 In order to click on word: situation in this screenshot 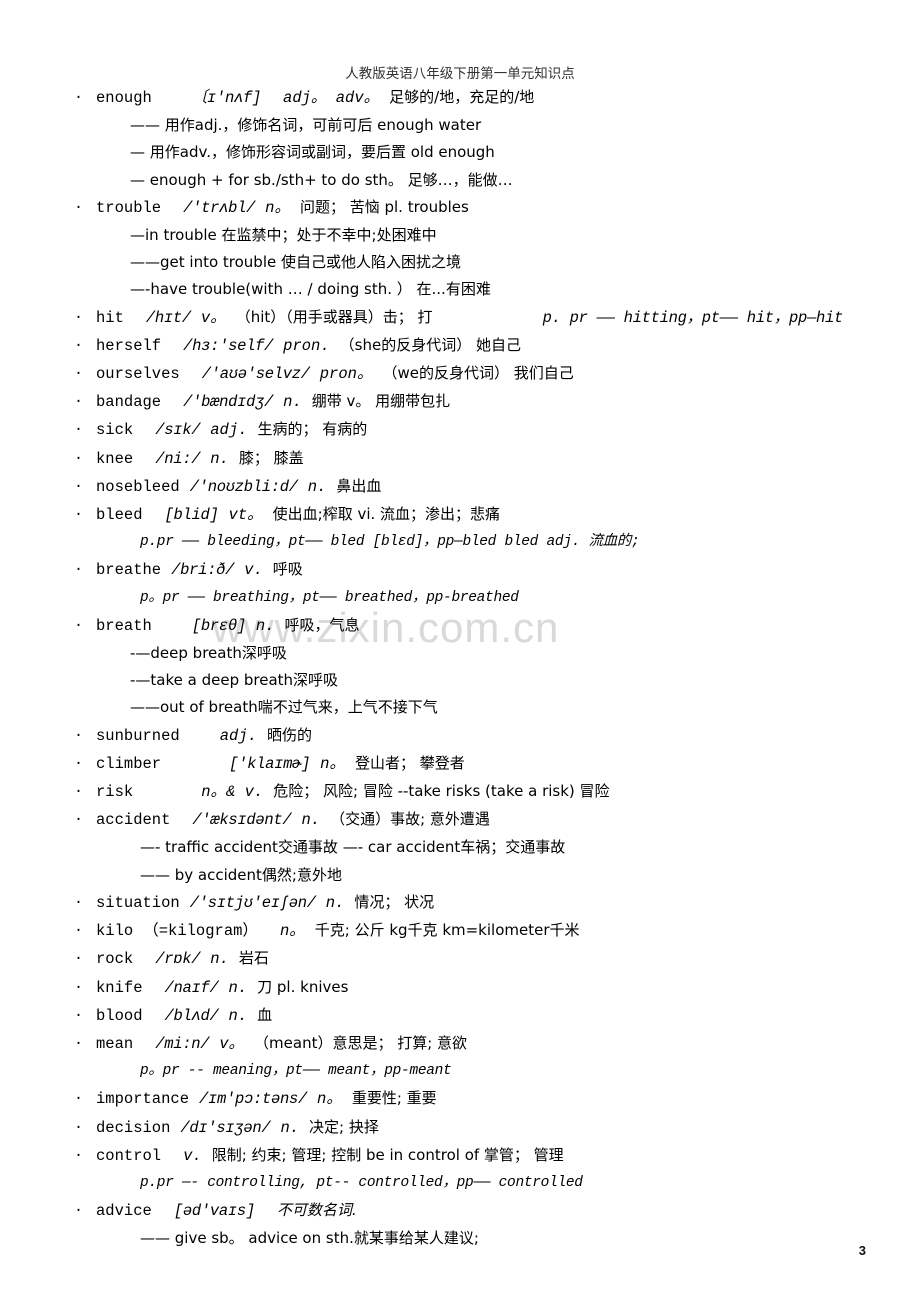, I will do `click(138, 902)`.